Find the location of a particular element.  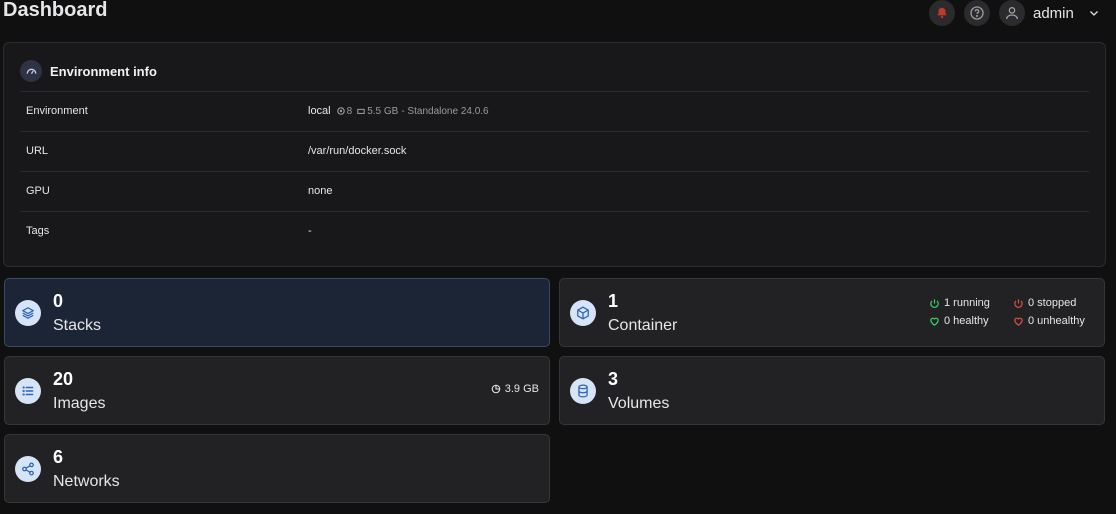

list-icon is located at coordinates (28, 391).